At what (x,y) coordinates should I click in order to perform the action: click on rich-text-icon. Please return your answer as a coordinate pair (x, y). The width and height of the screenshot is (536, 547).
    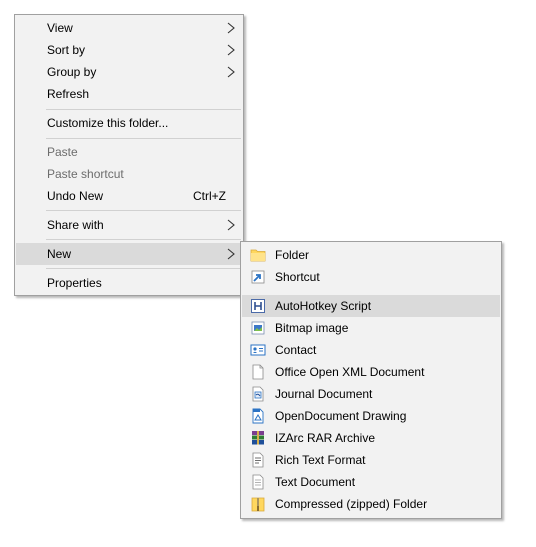
    Looking at the image, I should click on (258, 460).